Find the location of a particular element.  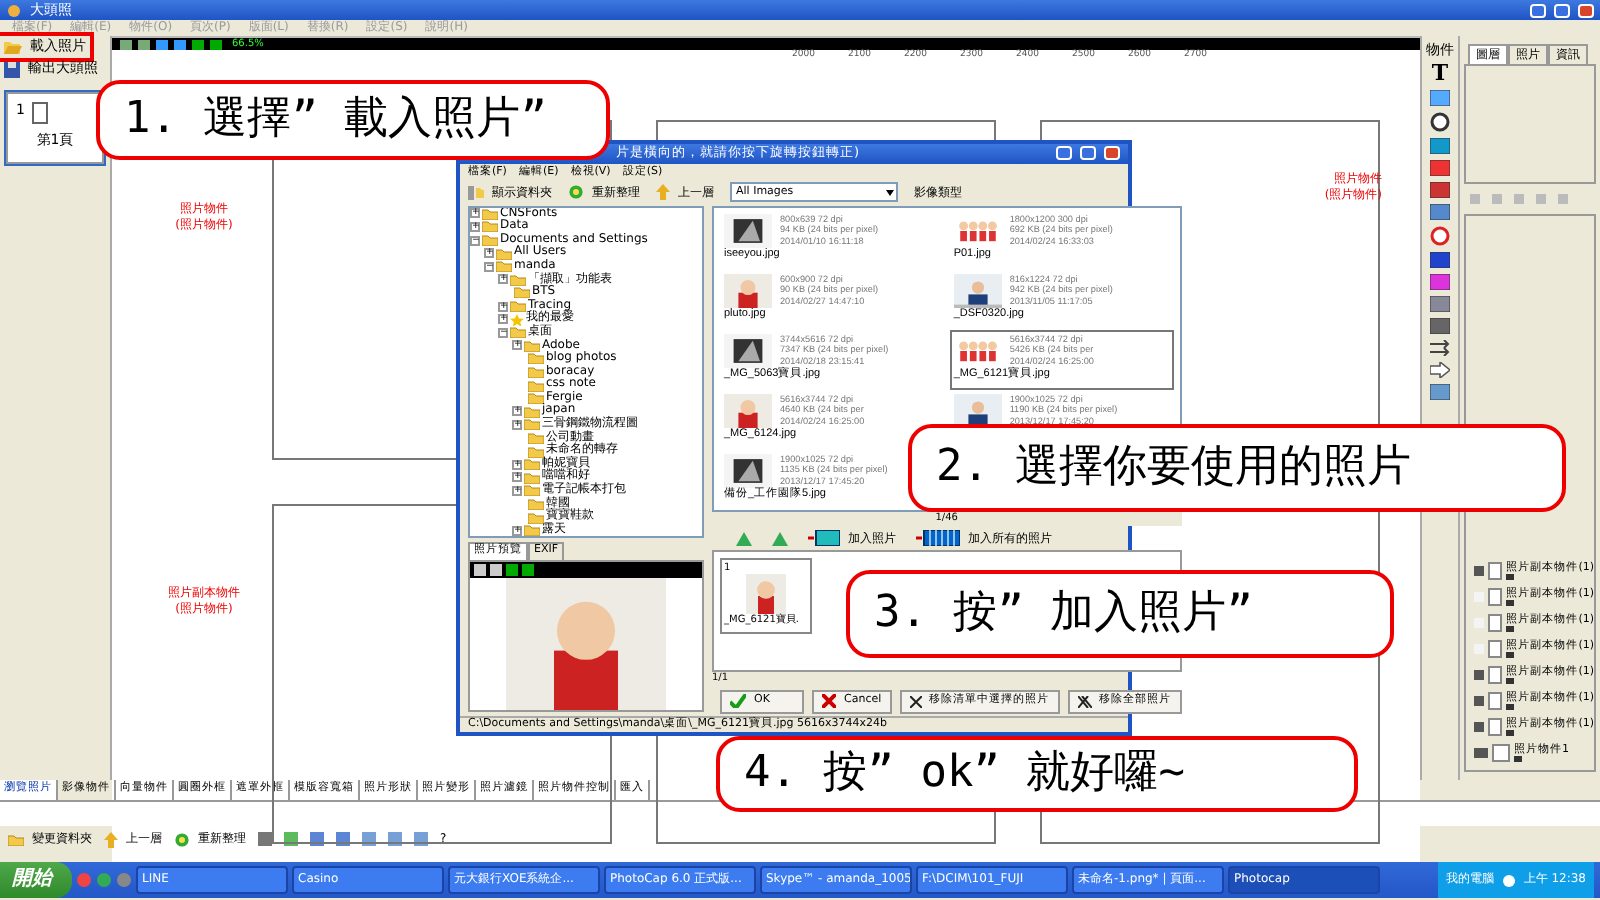

ellipse-tool-icon is located at coordinates (1440, 122).